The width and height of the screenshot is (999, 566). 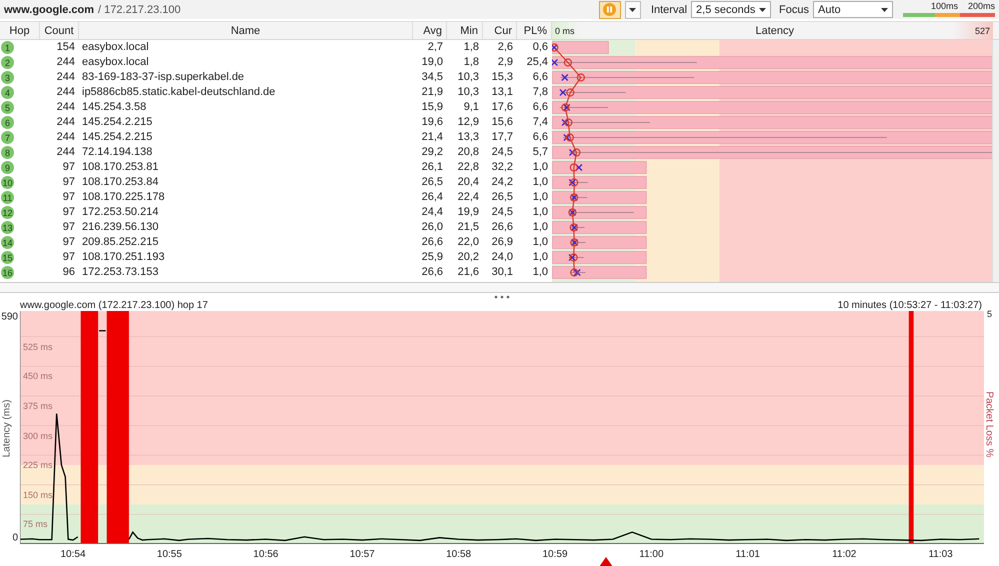 I want to click on y-axis-title: Latency (ms), so click(x=6, y=429).